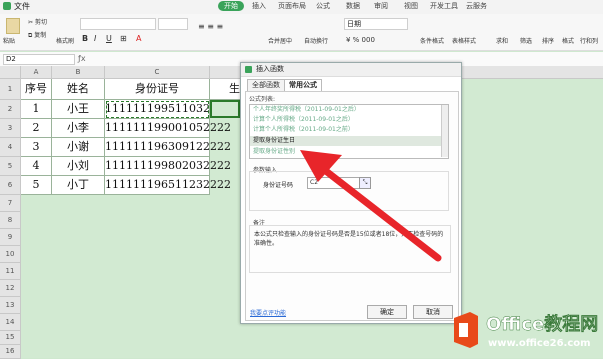 This screenshot has width=603, height=359. What do you see at coordinates (466, 330) in the screenshot?
I see `office-logo-icon` at bounding box center [466, 330].